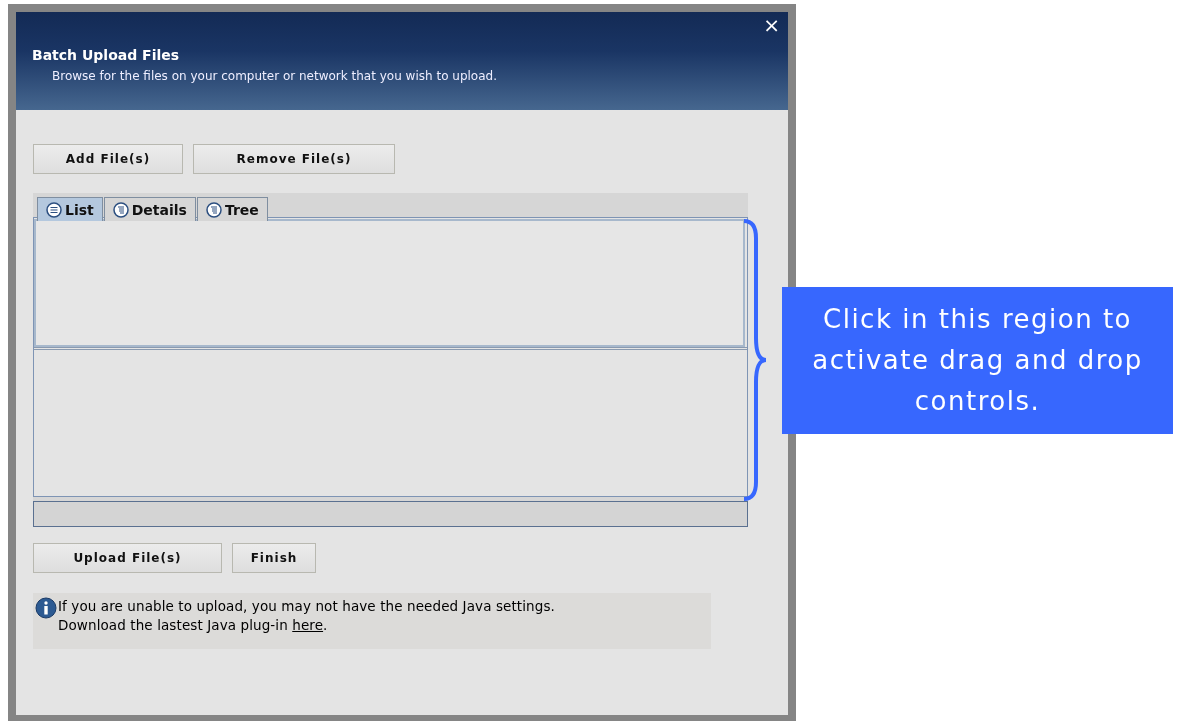  What do you see at coordinates (232, 209) in the screenshot?
I see `view-tab: Tree` at bounding box center [232, 209].